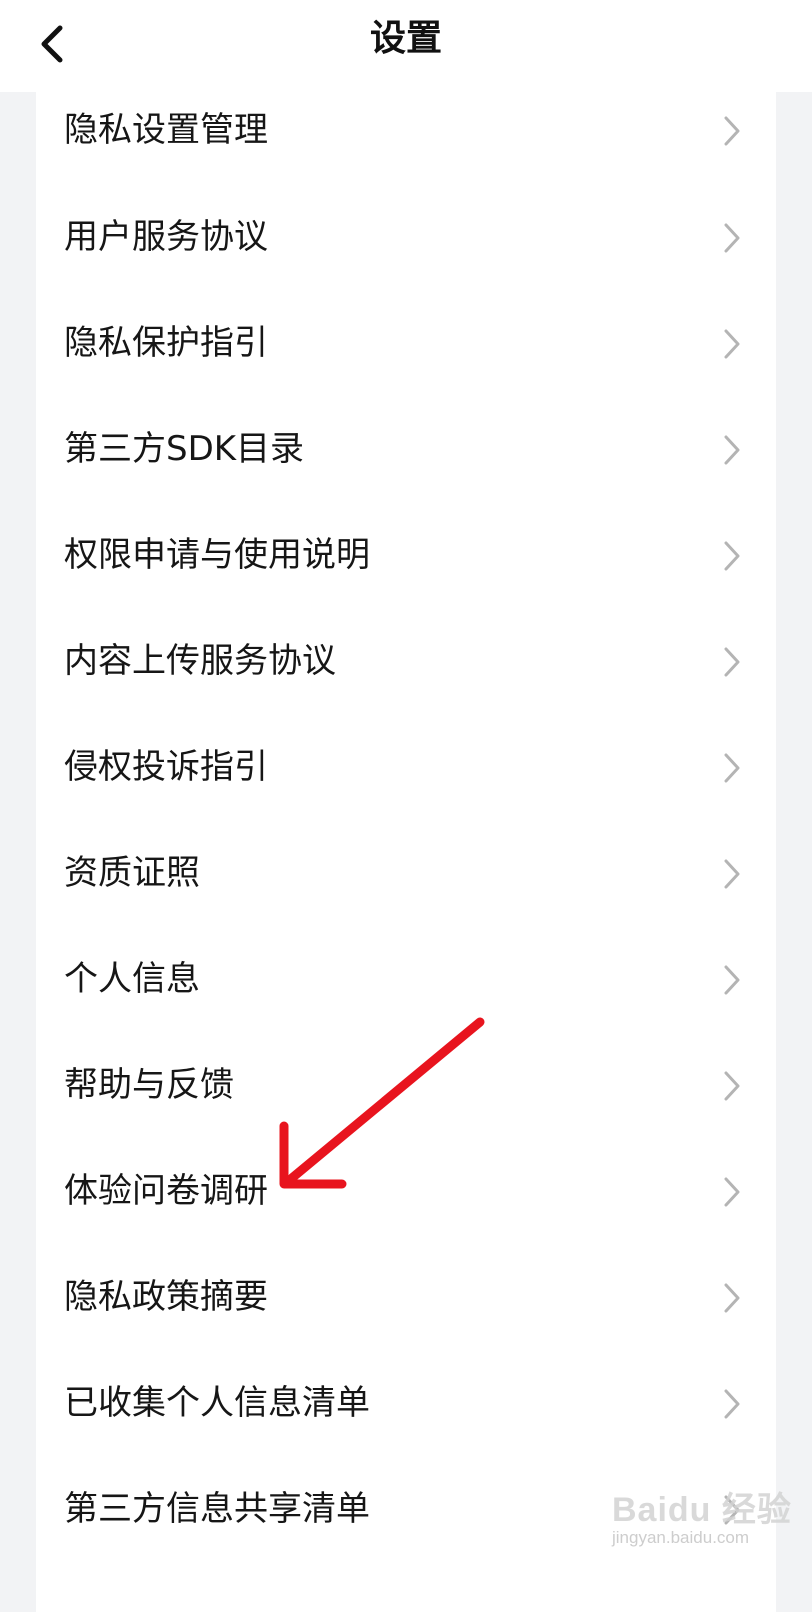  Describe the element at coordinates (406, 767) in the screenshot. I see `settings-row-infringement: 侵权投诉指引` at that location.